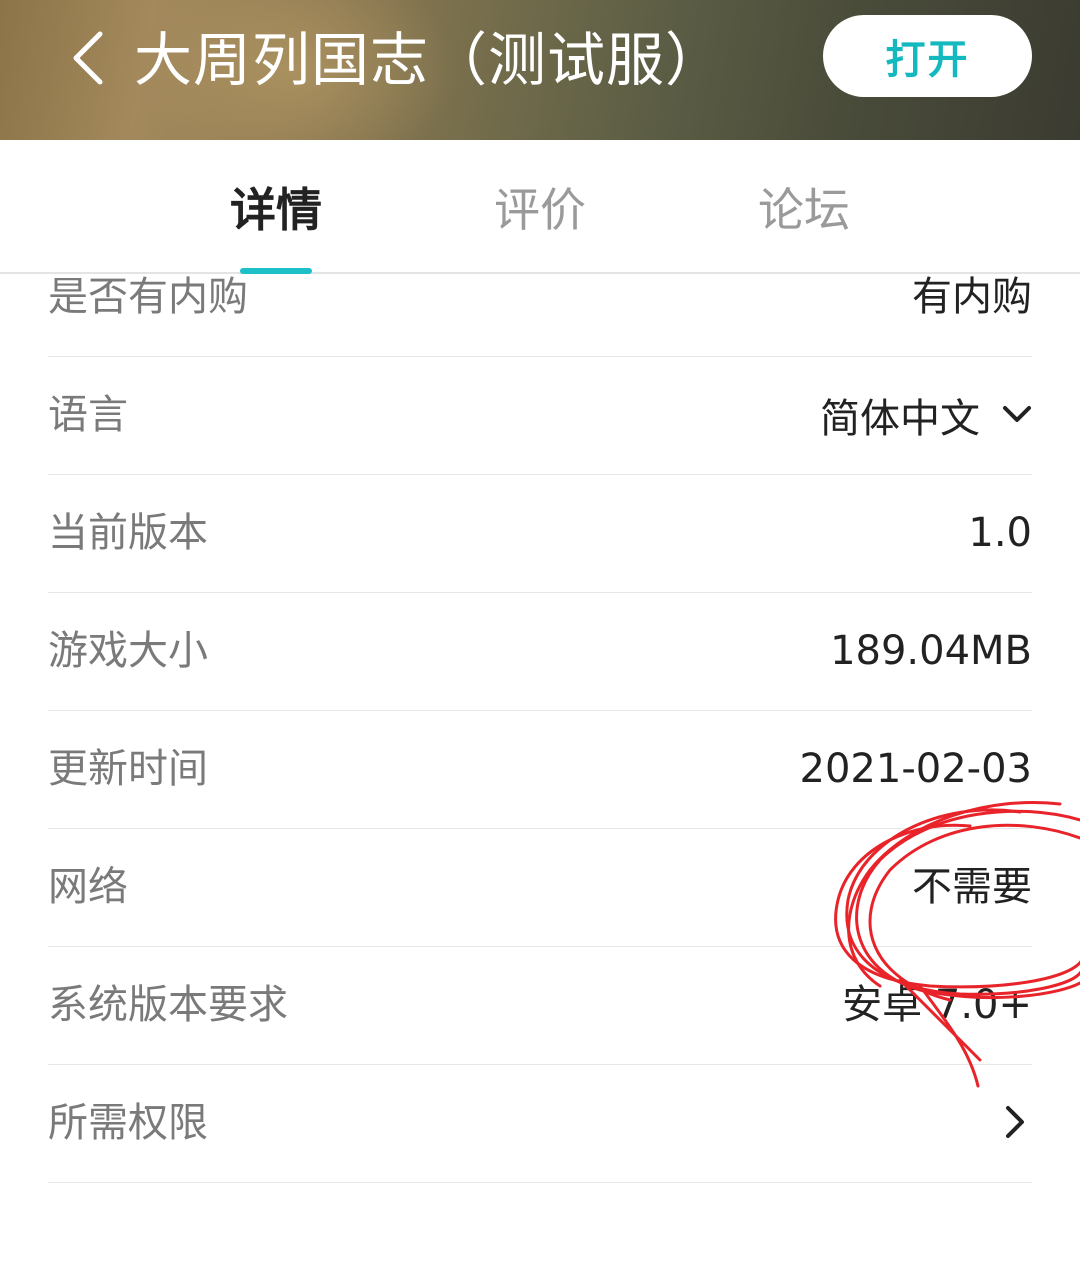  I want to click on app-title: 大周列国志（测试服）, so click(429, 60).